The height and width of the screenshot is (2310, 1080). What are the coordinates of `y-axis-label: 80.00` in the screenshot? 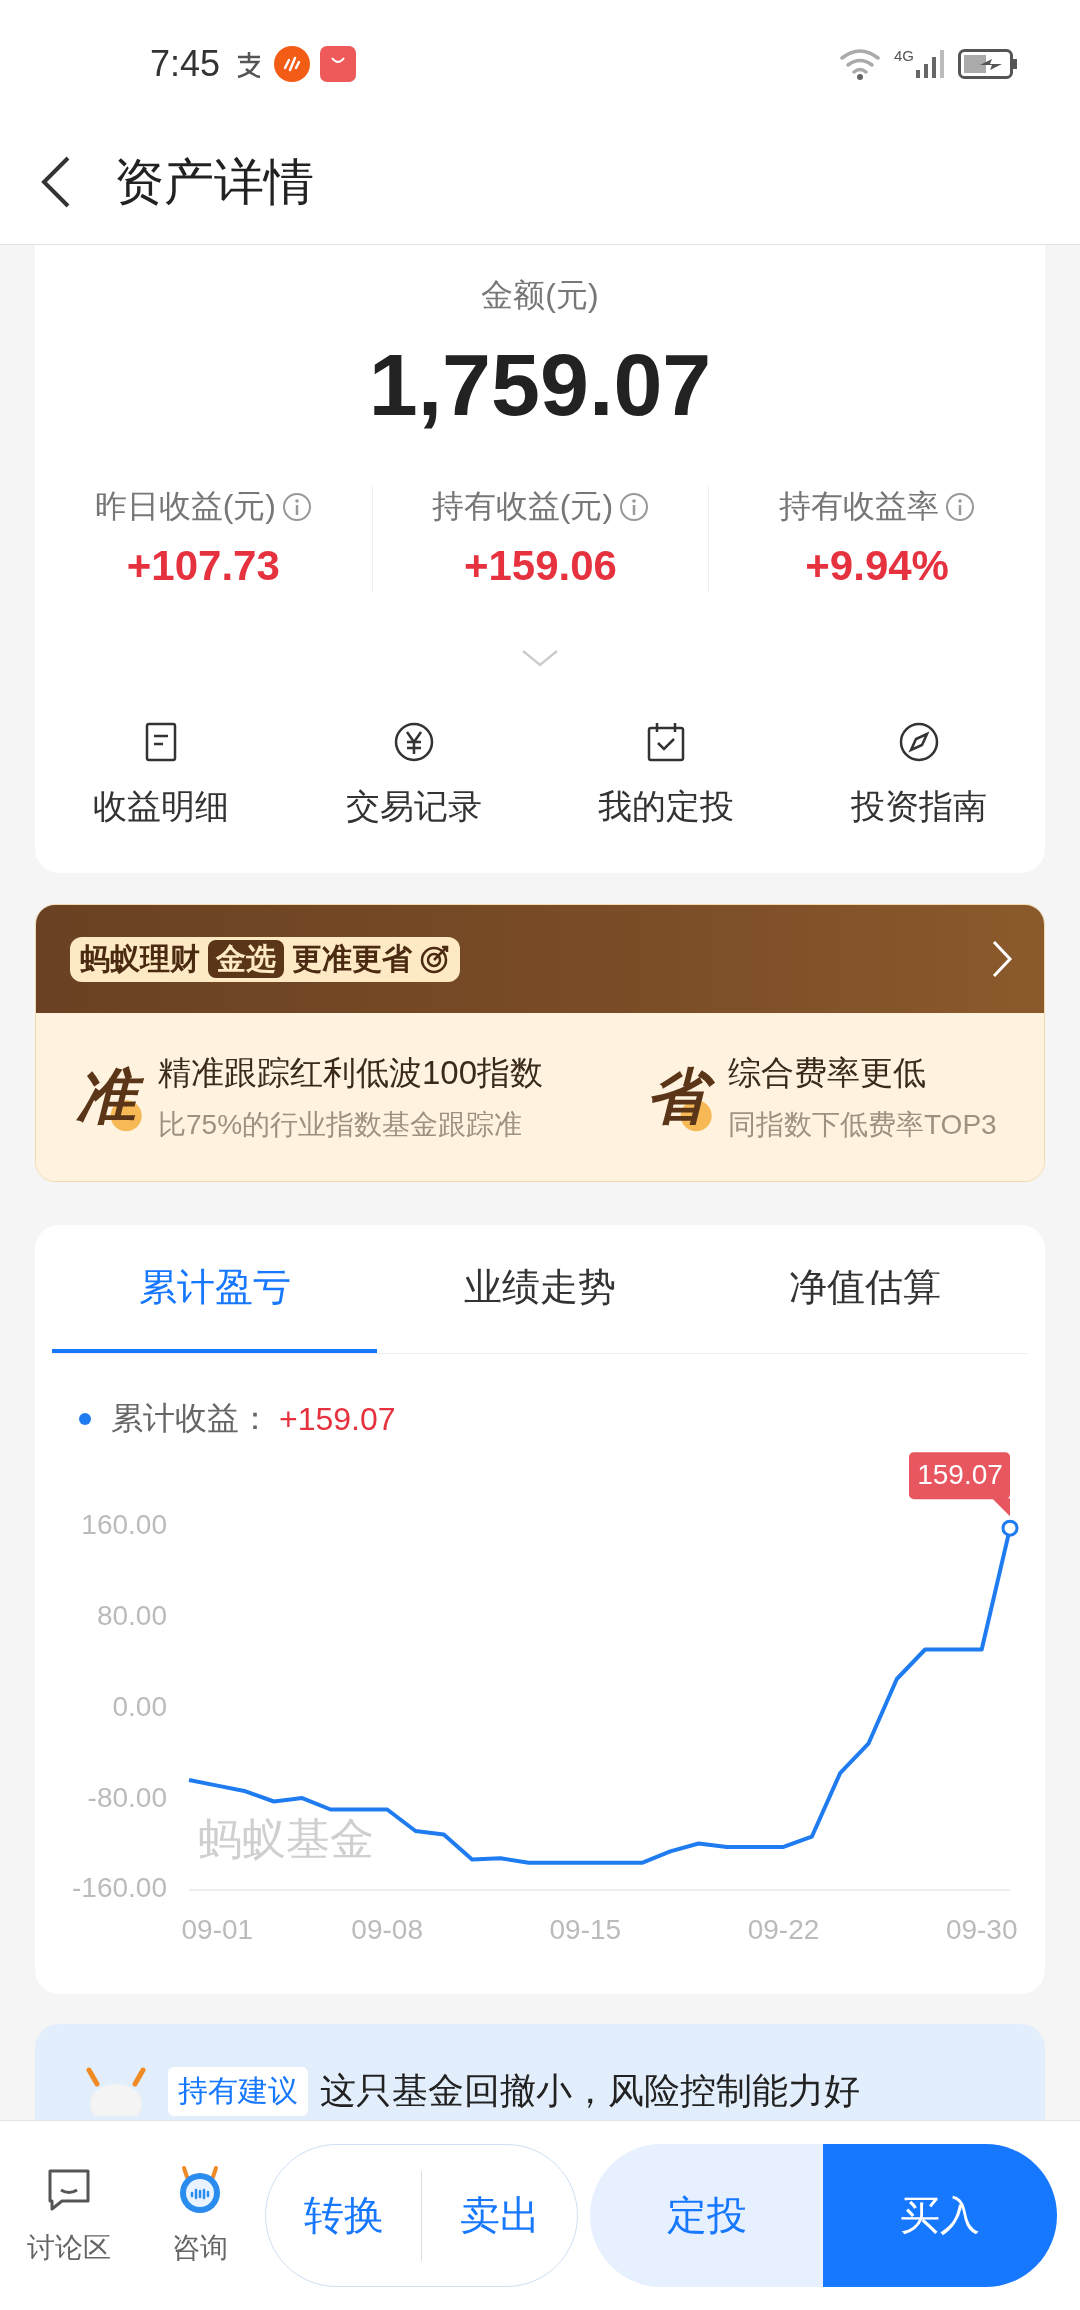 It's located at (131, 1616).